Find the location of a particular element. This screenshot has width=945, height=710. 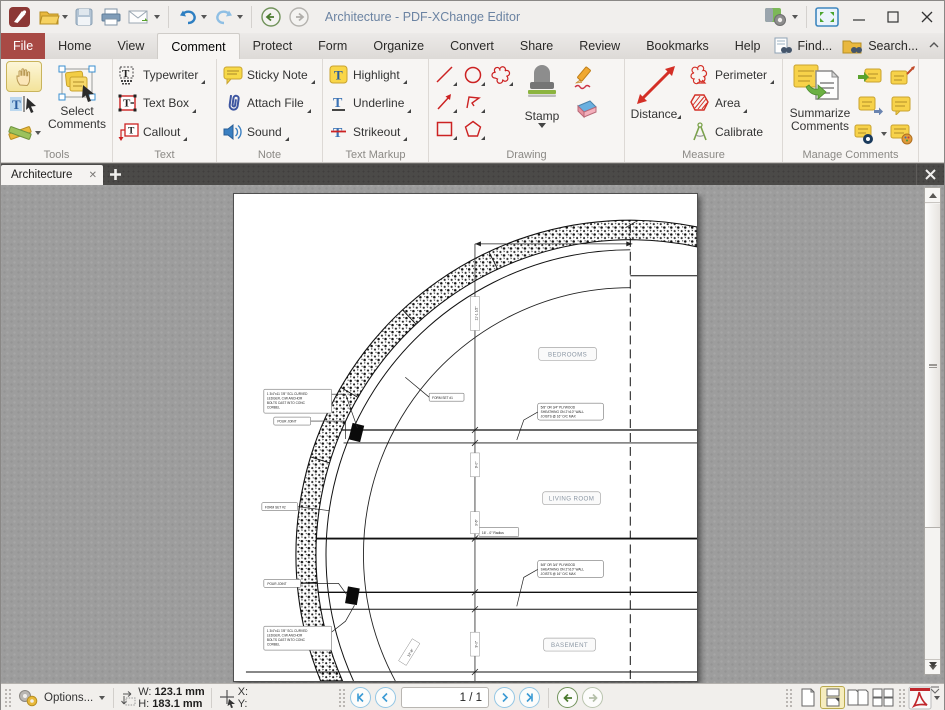

undo-button is located at coordinates (192, 17).